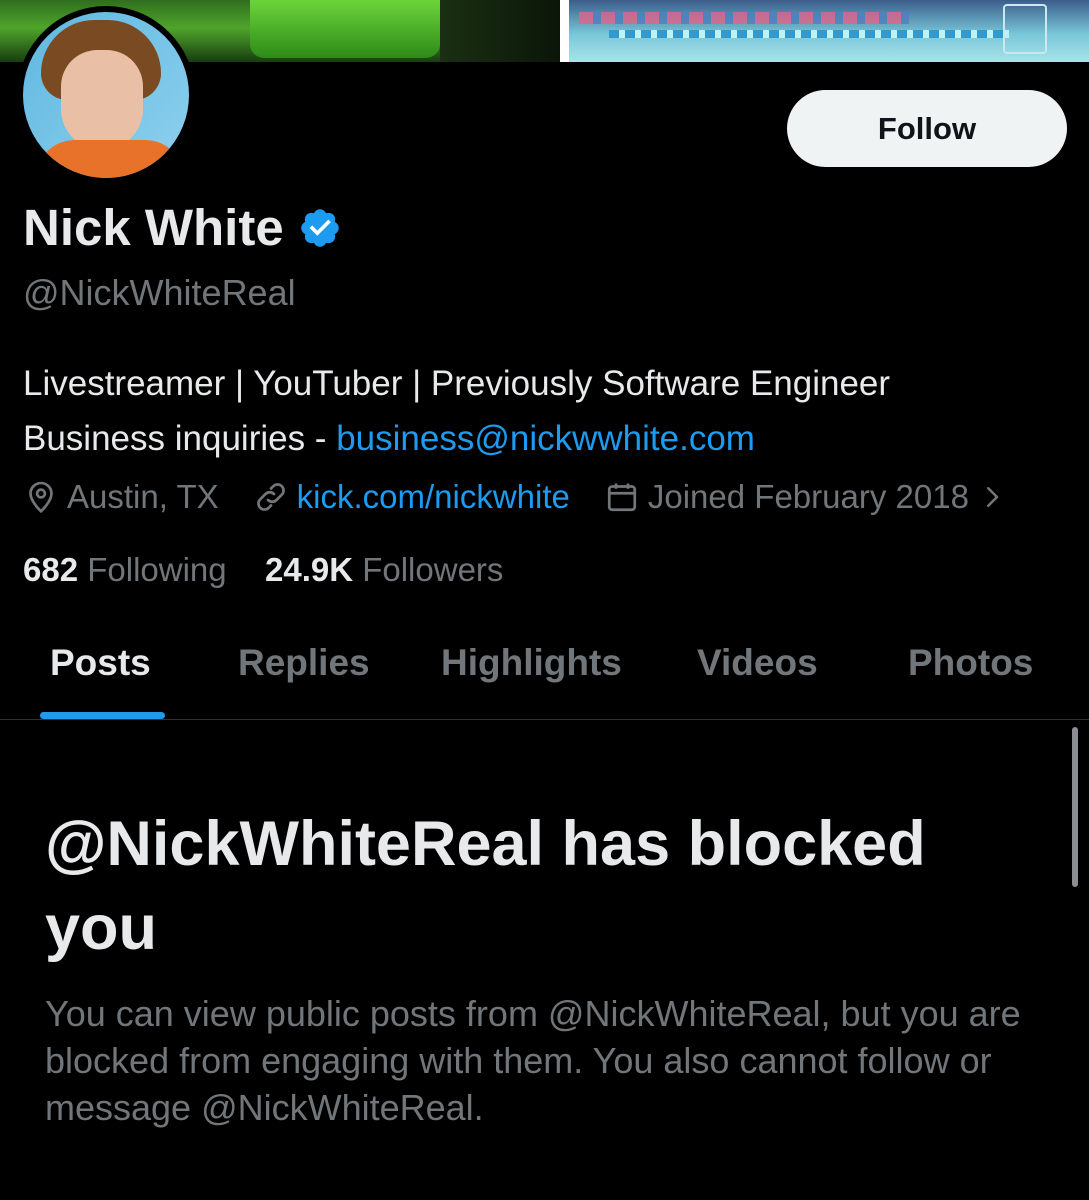  Describe the element at coordinates (992, 497) in the screenshot. I see `chevron-right-icon` at that location.